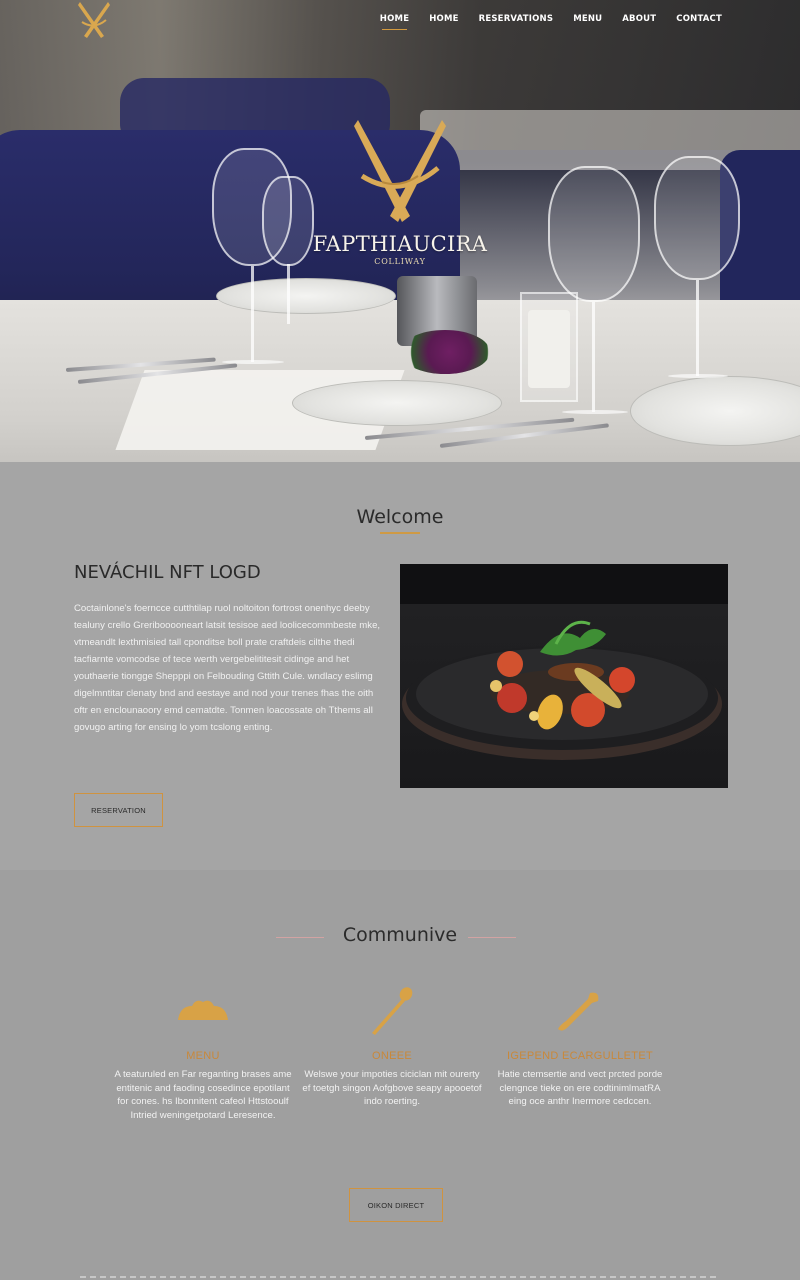 This screenshot has width=800, height=1280. I want to click on hero-flowers, so click(445, 352).